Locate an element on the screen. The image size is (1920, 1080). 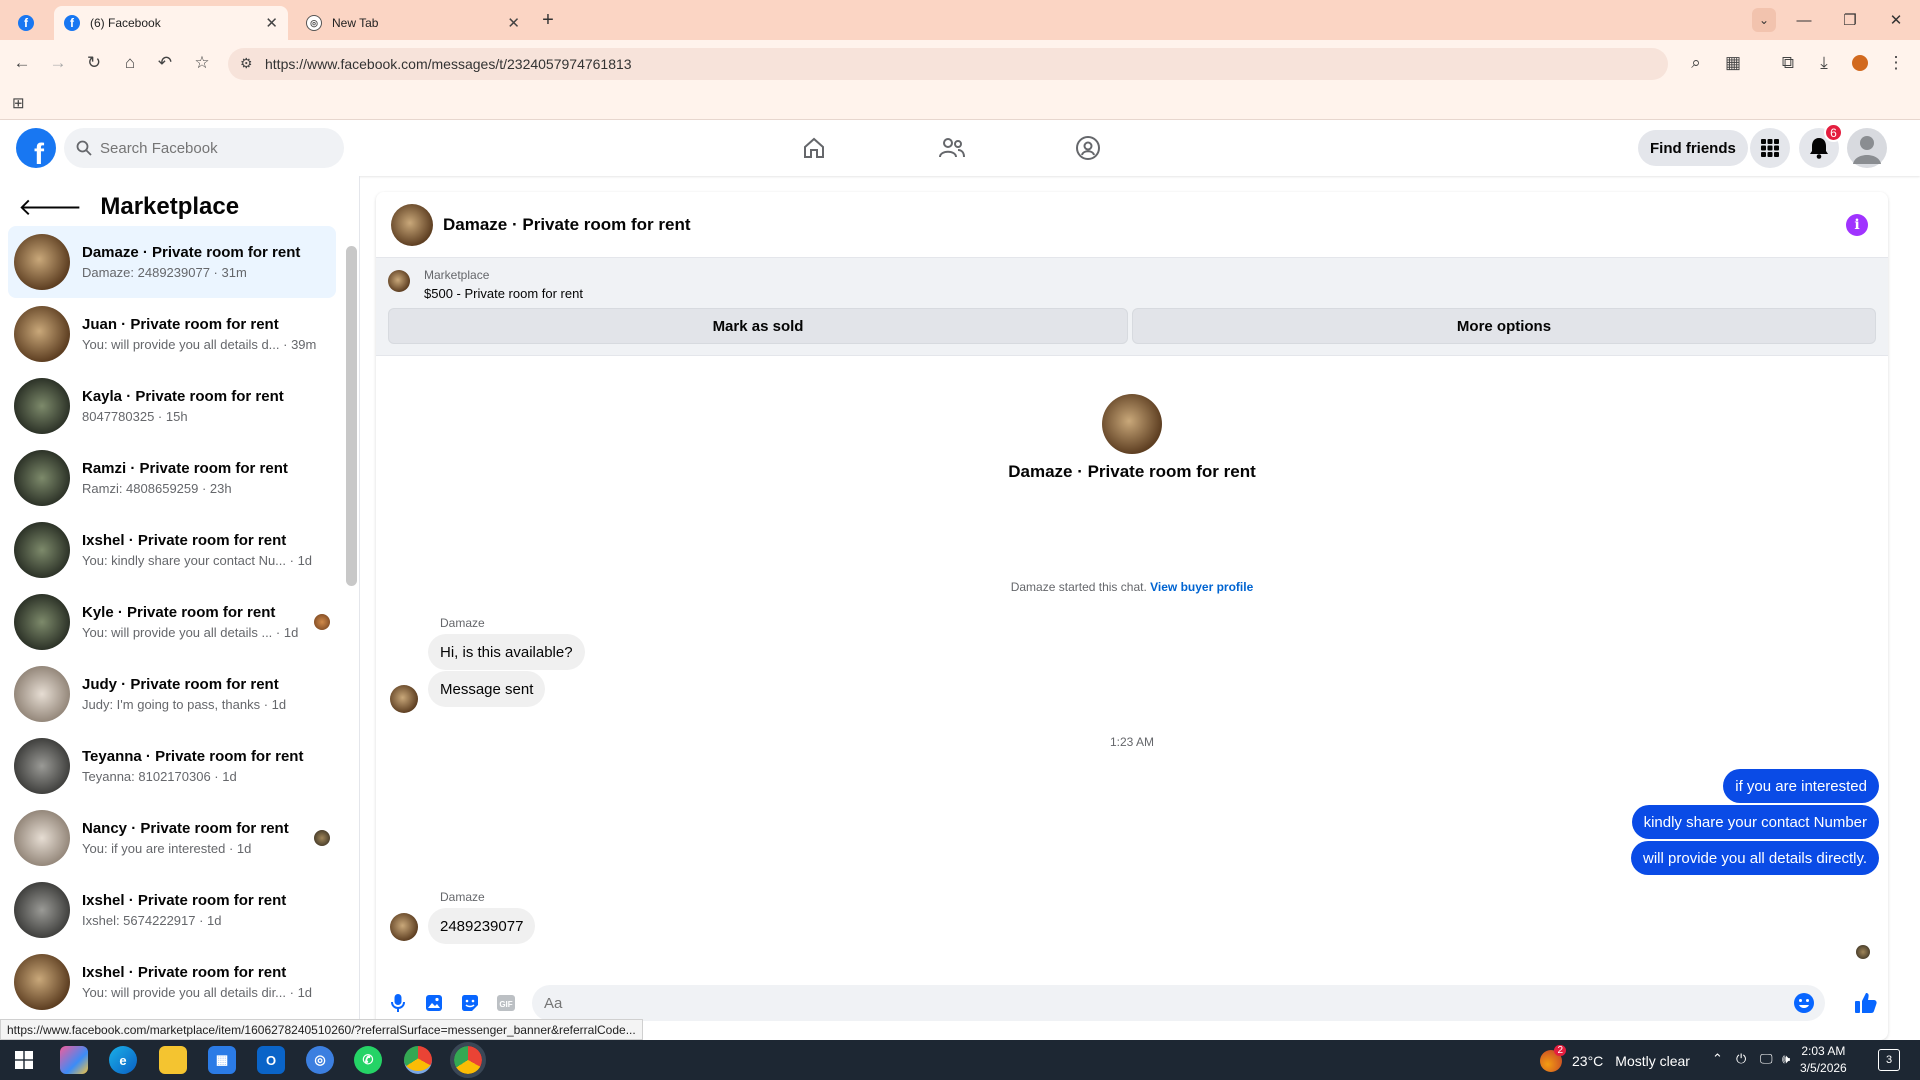
account-avatar is located at coordinates (1867, 148).